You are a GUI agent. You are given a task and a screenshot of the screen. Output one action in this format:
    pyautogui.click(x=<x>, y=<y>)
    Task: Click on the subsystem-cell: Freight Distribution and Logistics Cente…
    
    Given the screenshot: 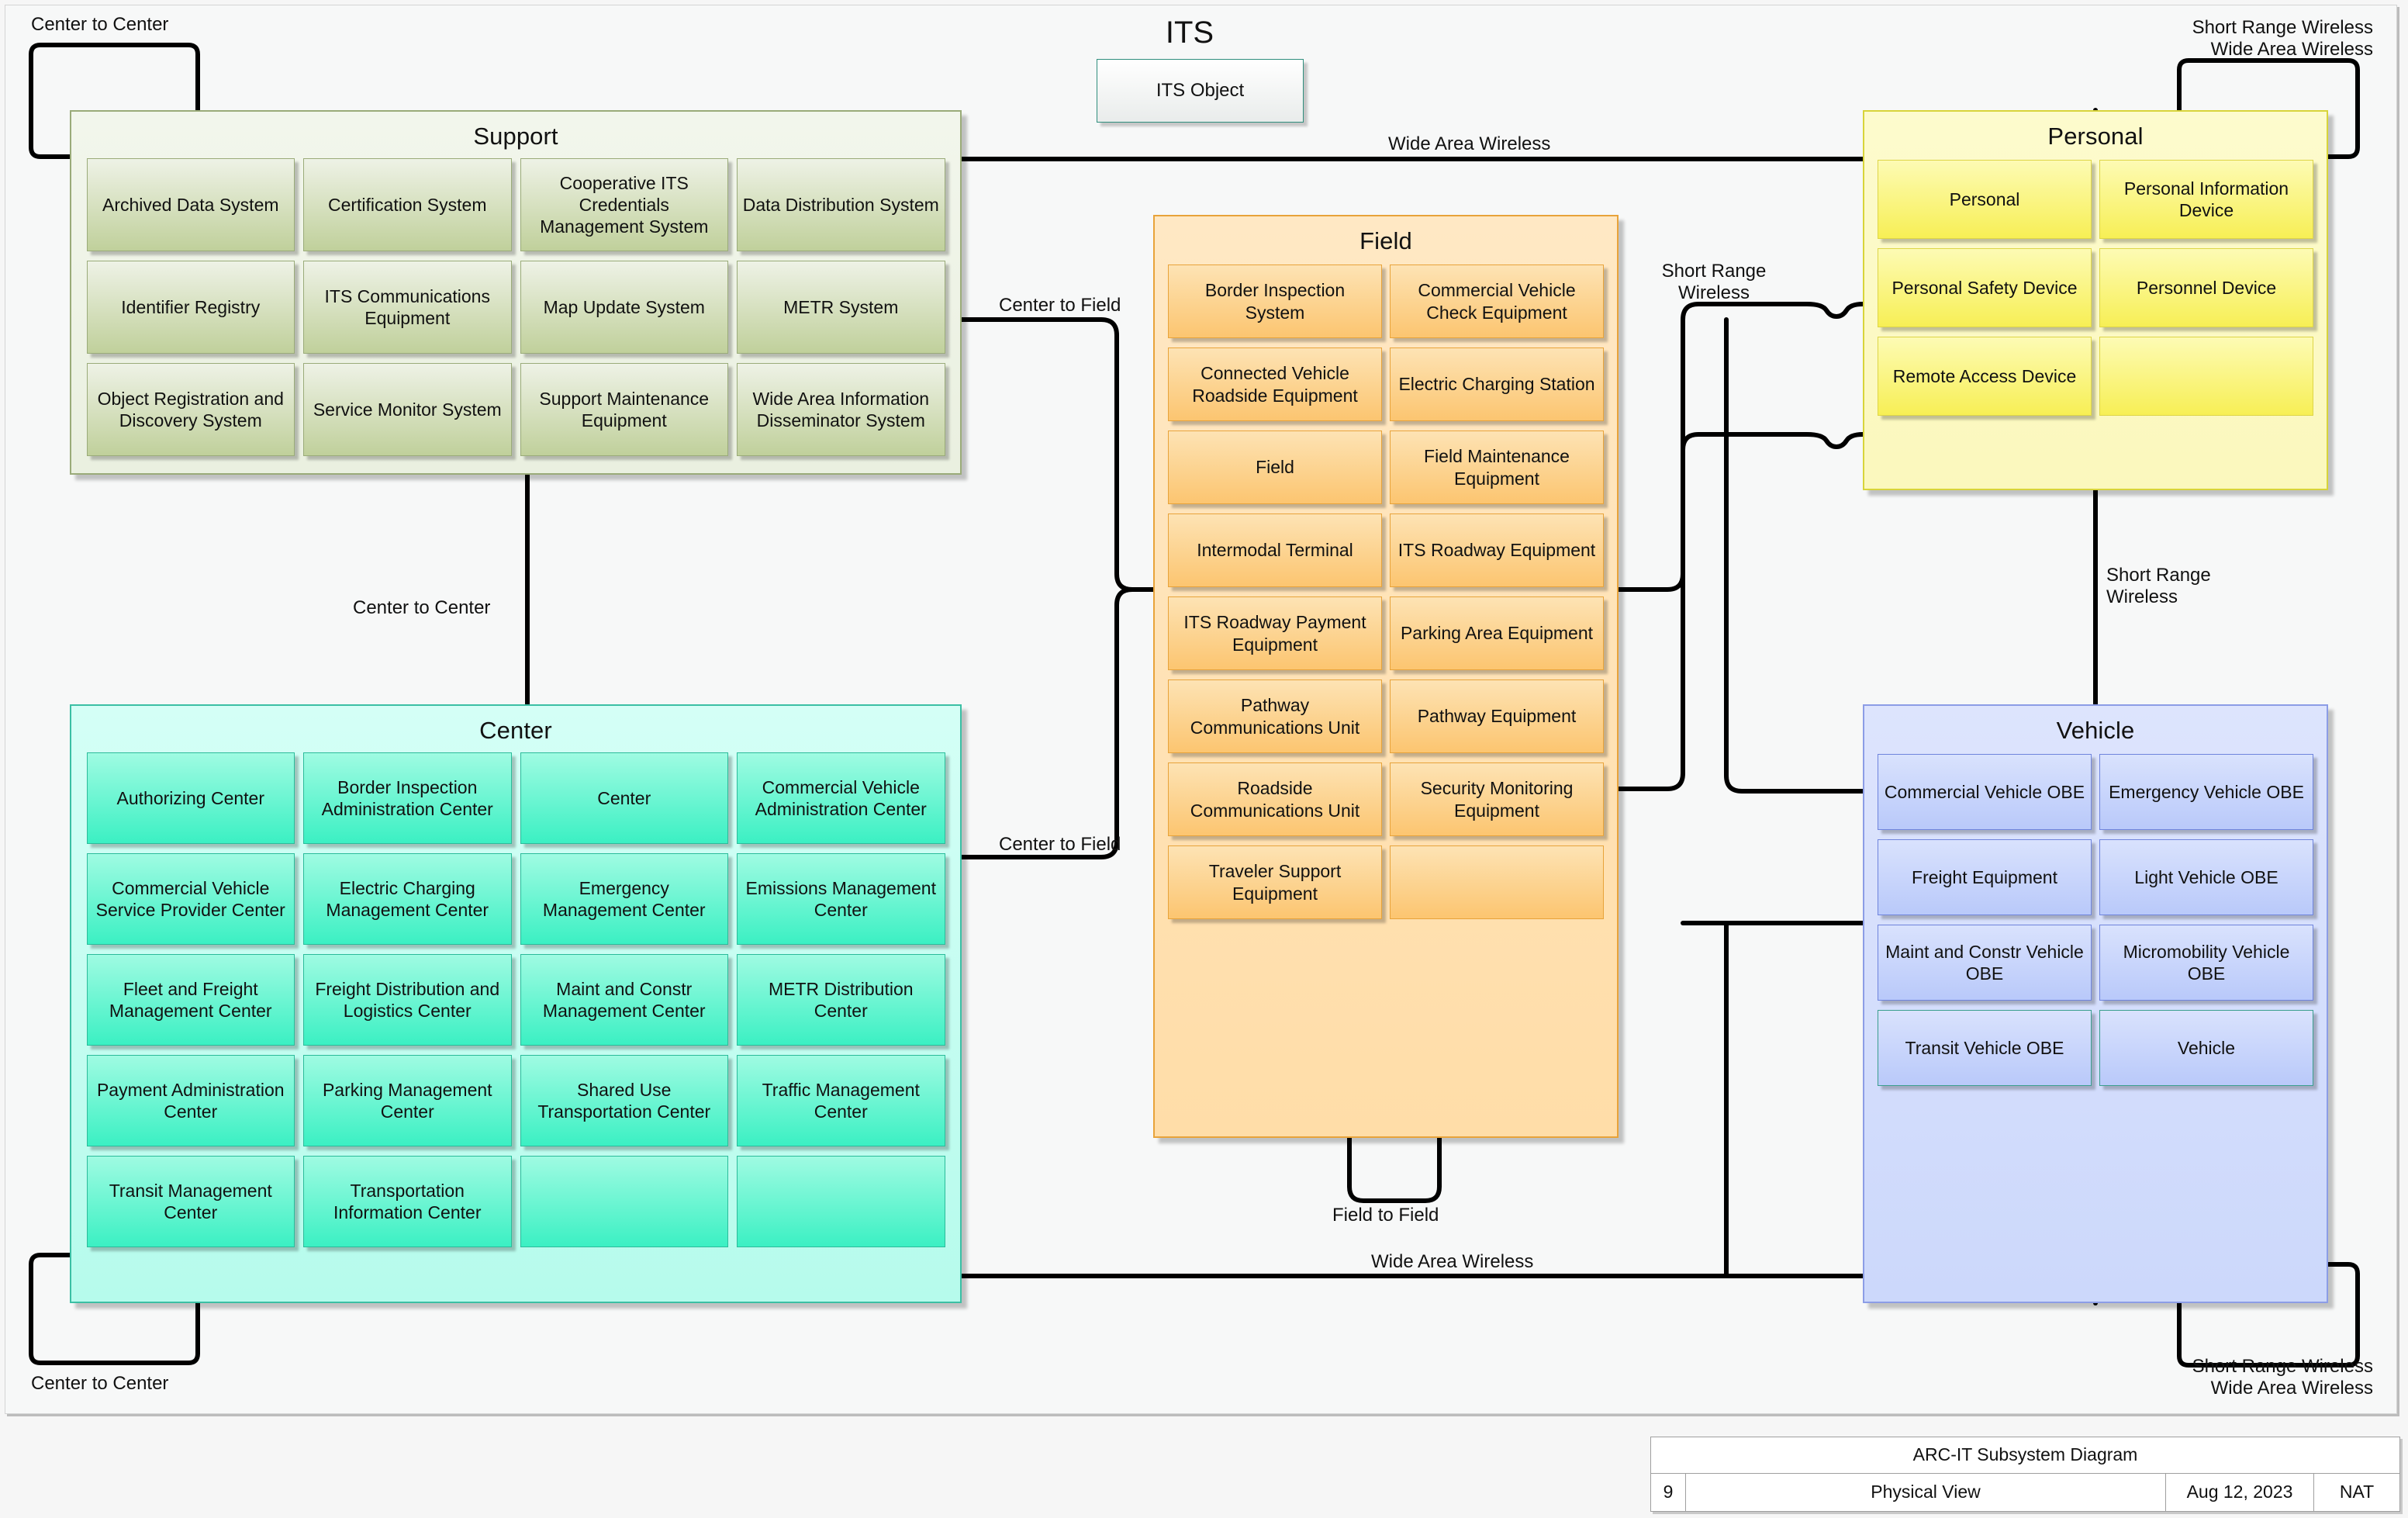 What is the action you would take?
    pyautogui.click(x=407, y=1000)
    